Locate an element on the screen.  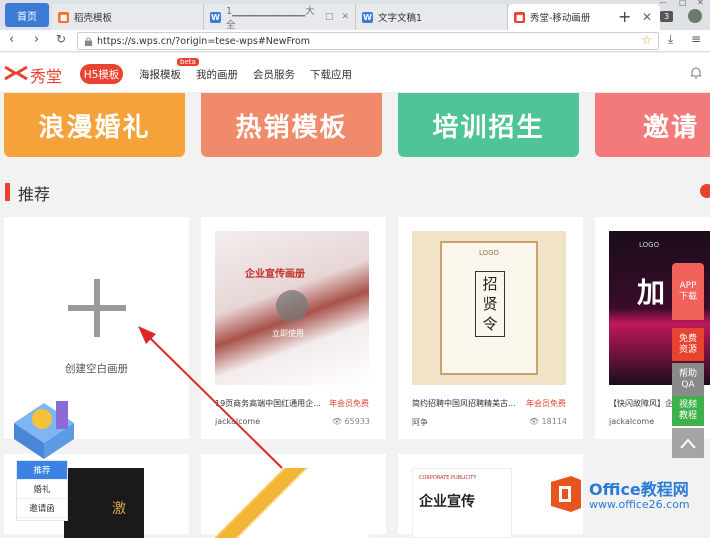
watermark-url: www.office26.com is located at coordinates (639, 504).